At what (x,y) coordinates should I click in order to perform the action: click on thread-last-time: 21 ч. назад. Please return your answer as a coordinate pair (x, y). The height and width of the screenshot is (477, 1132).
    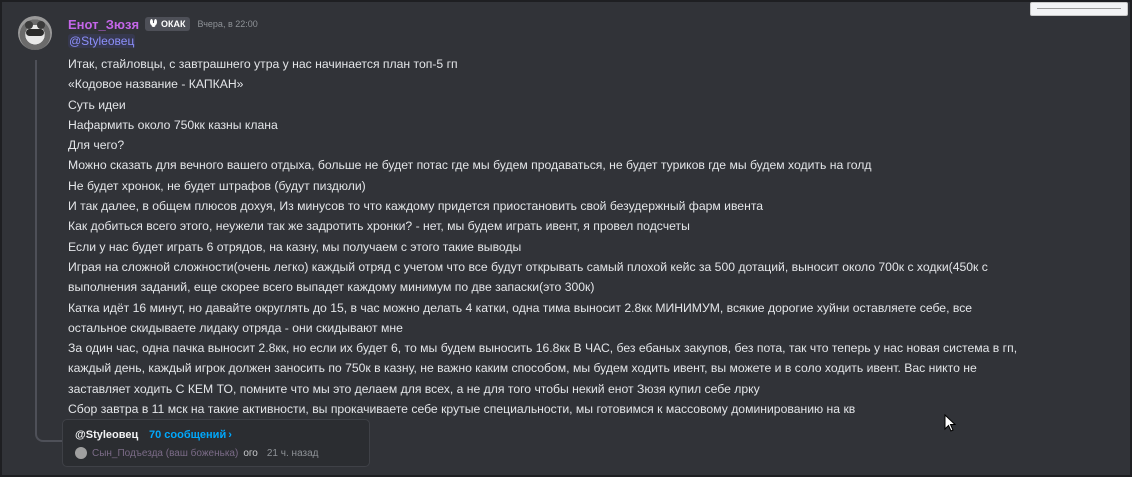
    Looking at the image, I should click on (292, 453).